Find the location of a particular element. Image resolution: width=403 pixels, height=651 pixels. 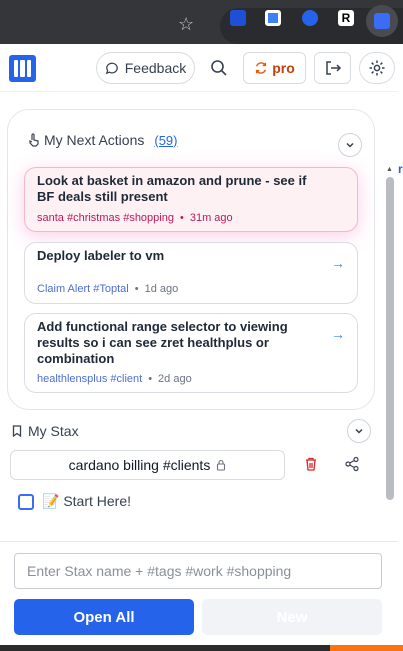

action-tags: santa #christmas #shopping is located at coordinates (105, 218).